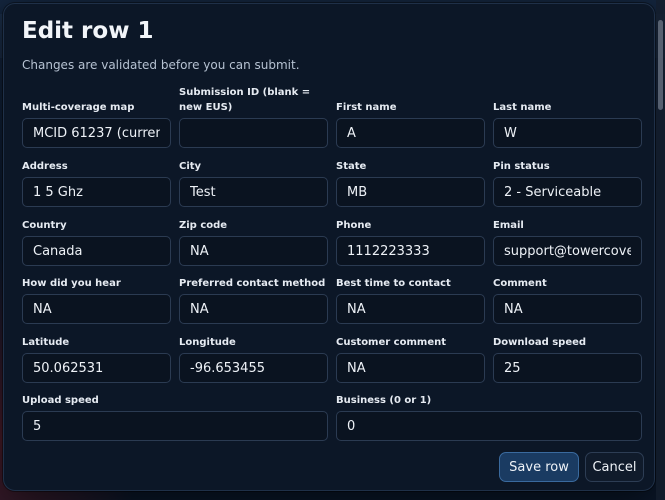 The height and width of the screenshot is (500, 665). I want to click on city-input, so click(253, 192).